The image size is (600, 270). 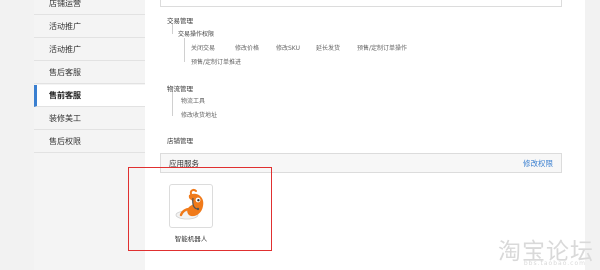 What do you see at coordinates (193, 100) in the screenshot?
I see `perm-logistics-tools: 物流工具` at bounding box center [193, 100].